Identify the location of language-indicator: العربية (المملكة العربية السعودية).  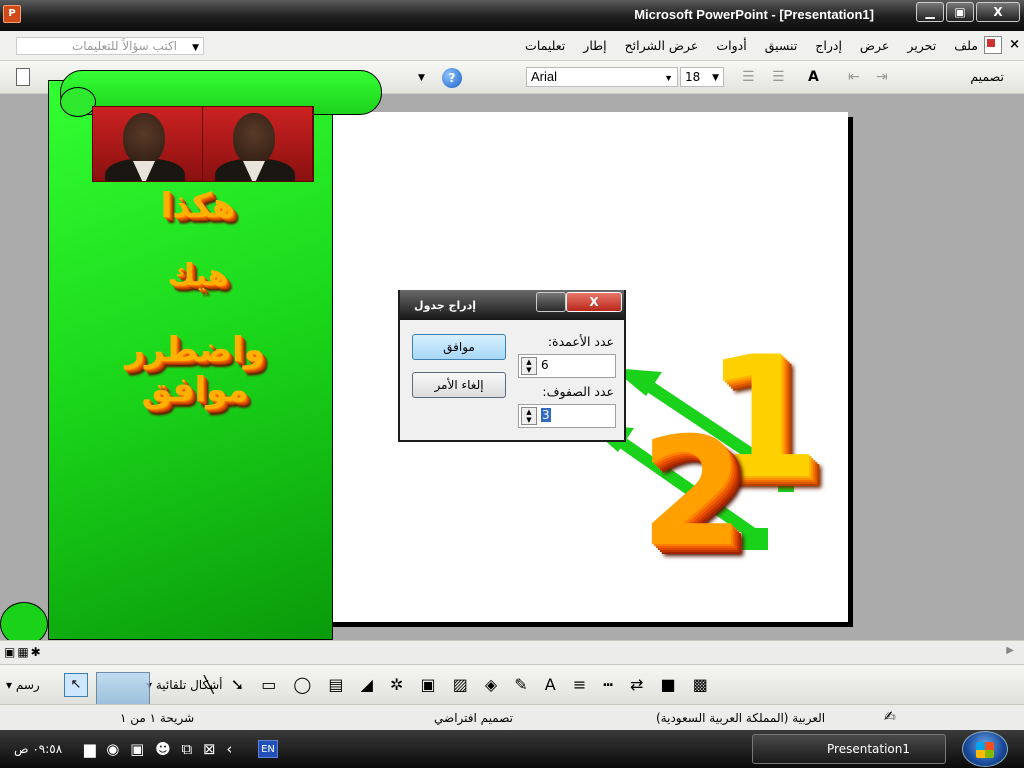
(741, 718).